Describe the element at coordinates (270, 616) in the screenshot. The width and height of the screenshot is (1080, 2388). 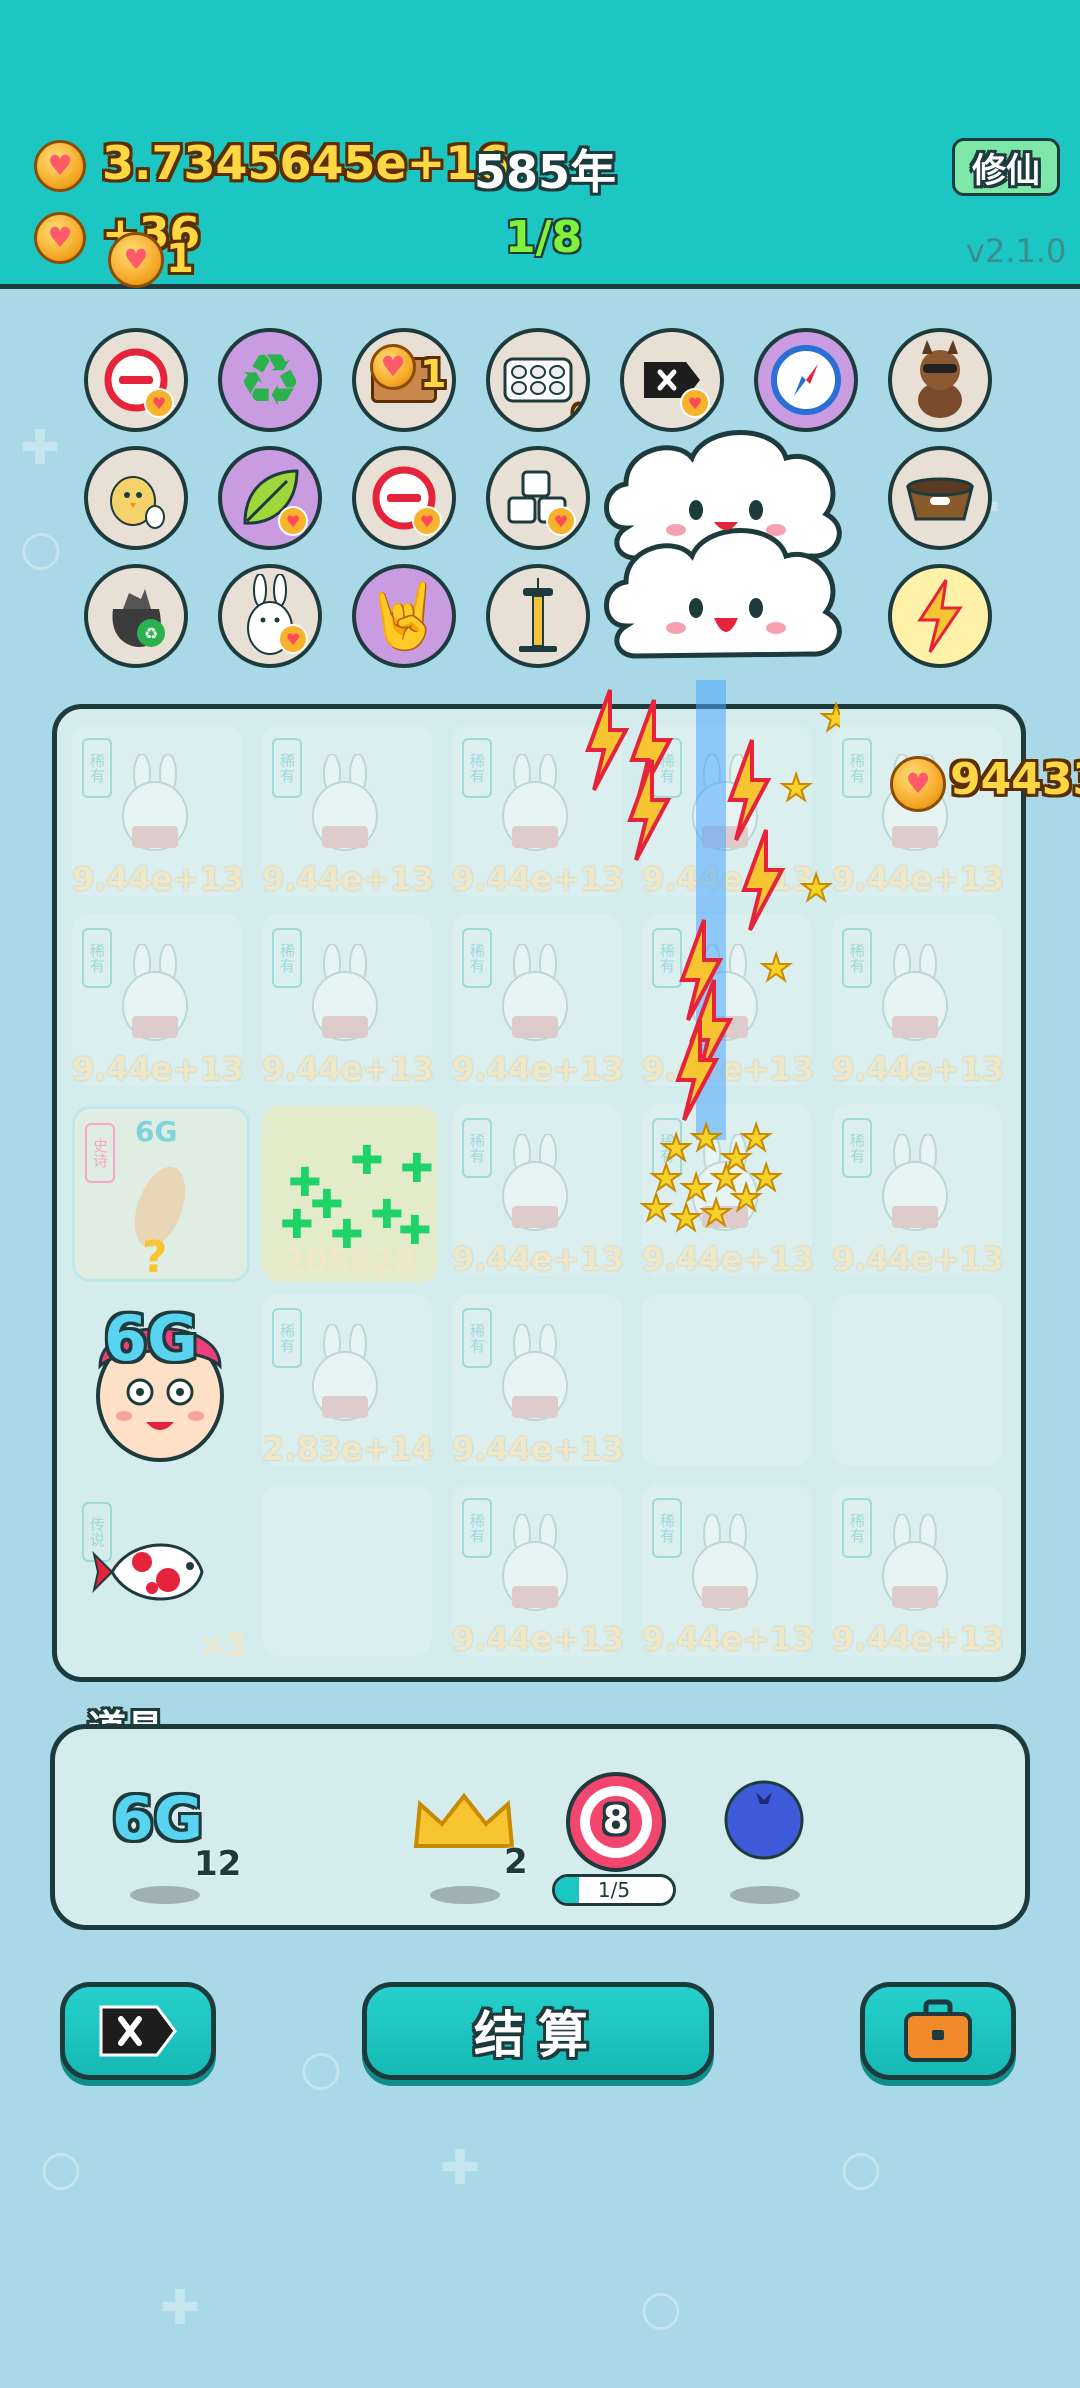
I see `rabbit-tool: ♥` at that location.